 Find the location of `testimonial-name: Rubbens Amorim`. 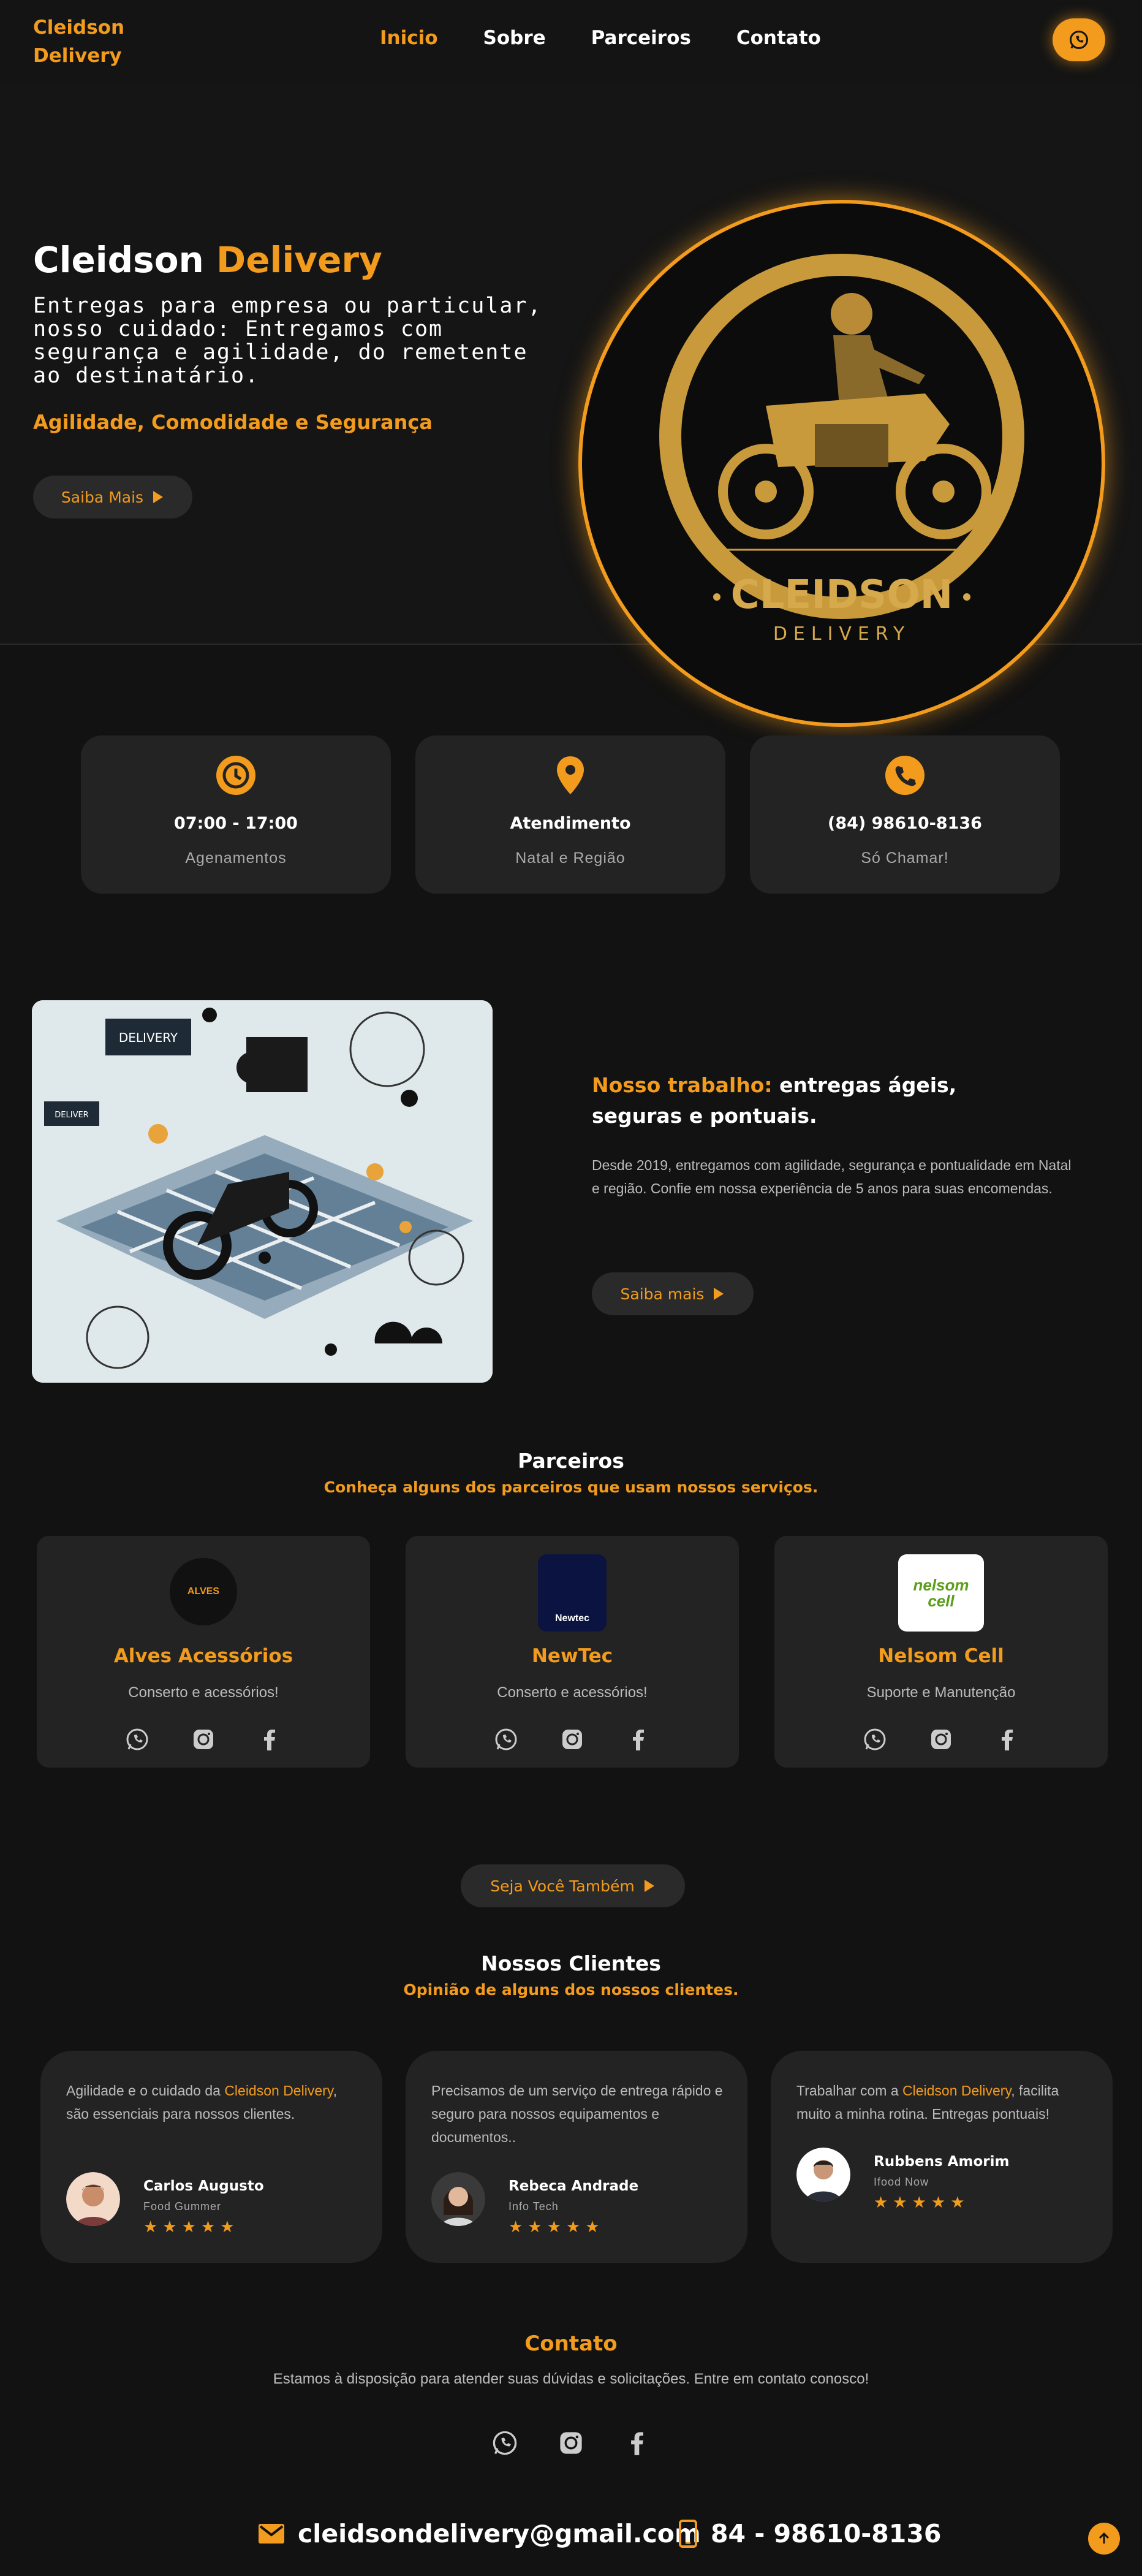

testimonial-name: Rubbens Amorim is located at coordinates (942, 2162).